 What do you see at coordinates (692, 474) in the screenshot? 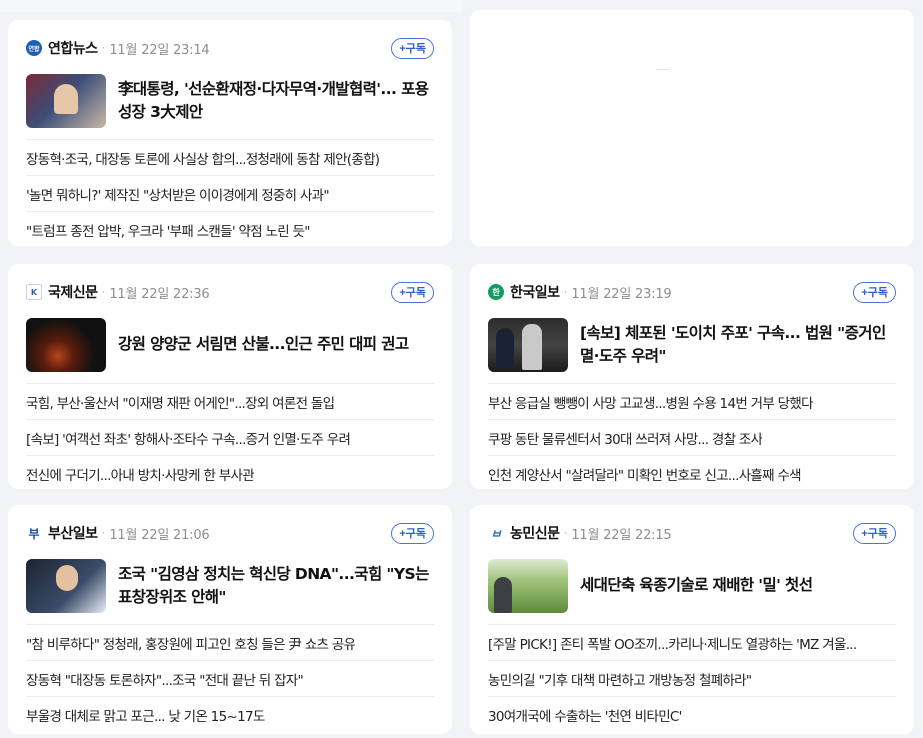
I see `article-link: 인천 계양산서 "살려달라" 미확인 번호로 신고...사흘째 수색` at bounding box center [692, 474].